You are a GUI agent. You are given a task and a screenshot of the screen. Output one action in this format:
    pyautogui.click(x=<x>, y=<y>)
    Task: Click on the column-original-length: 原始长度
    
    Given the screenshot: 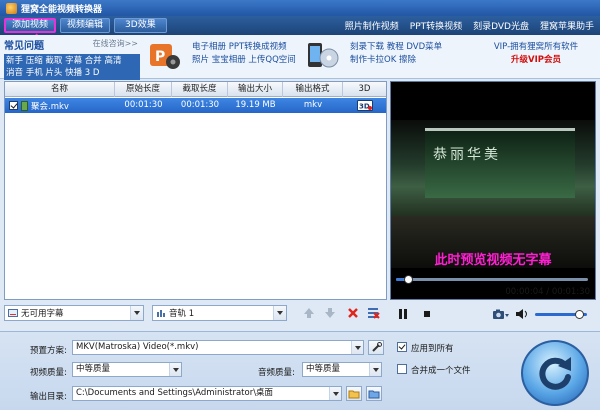 What is the action you would take?
    pyautogui.click(x=143, y=89)
    